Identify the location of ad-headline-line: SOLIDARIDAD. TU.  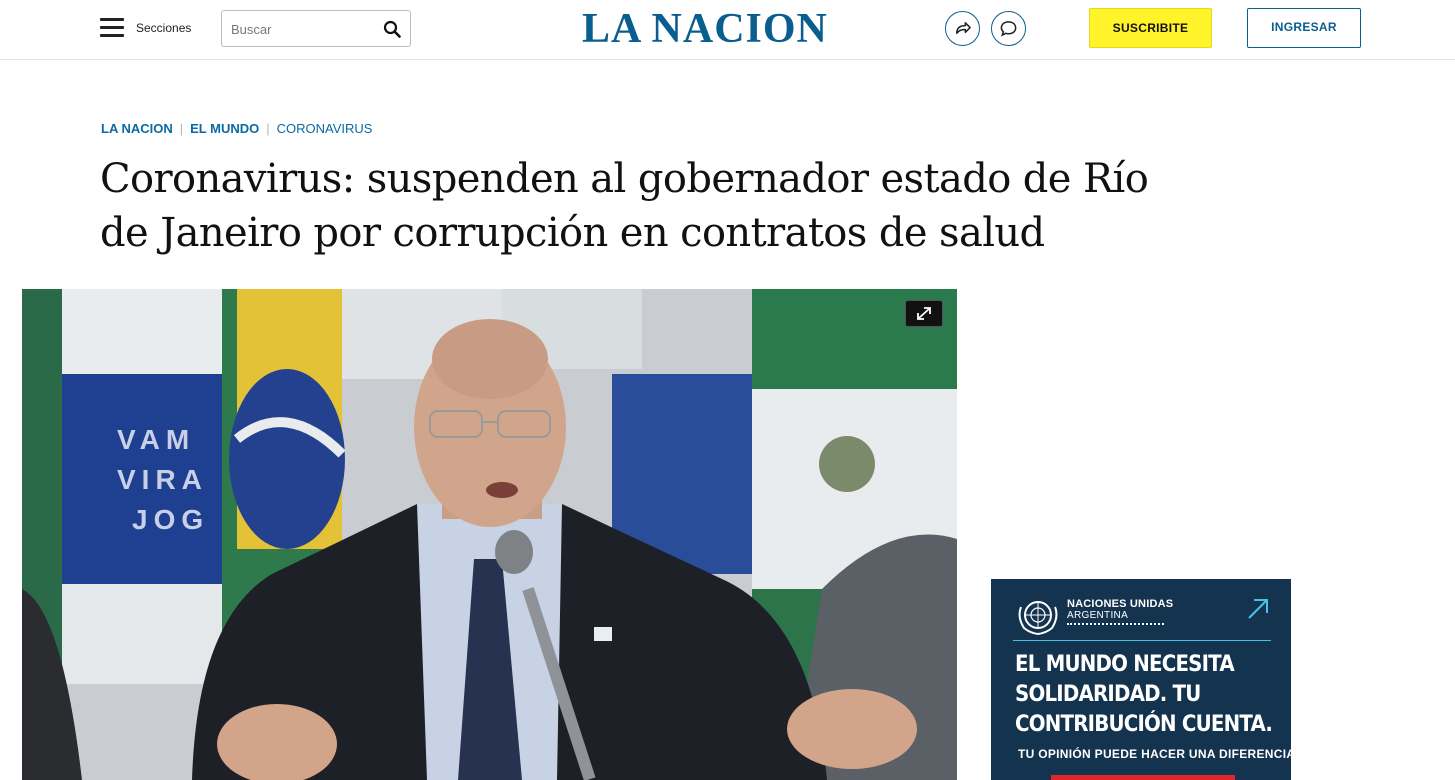
(1108, 694).